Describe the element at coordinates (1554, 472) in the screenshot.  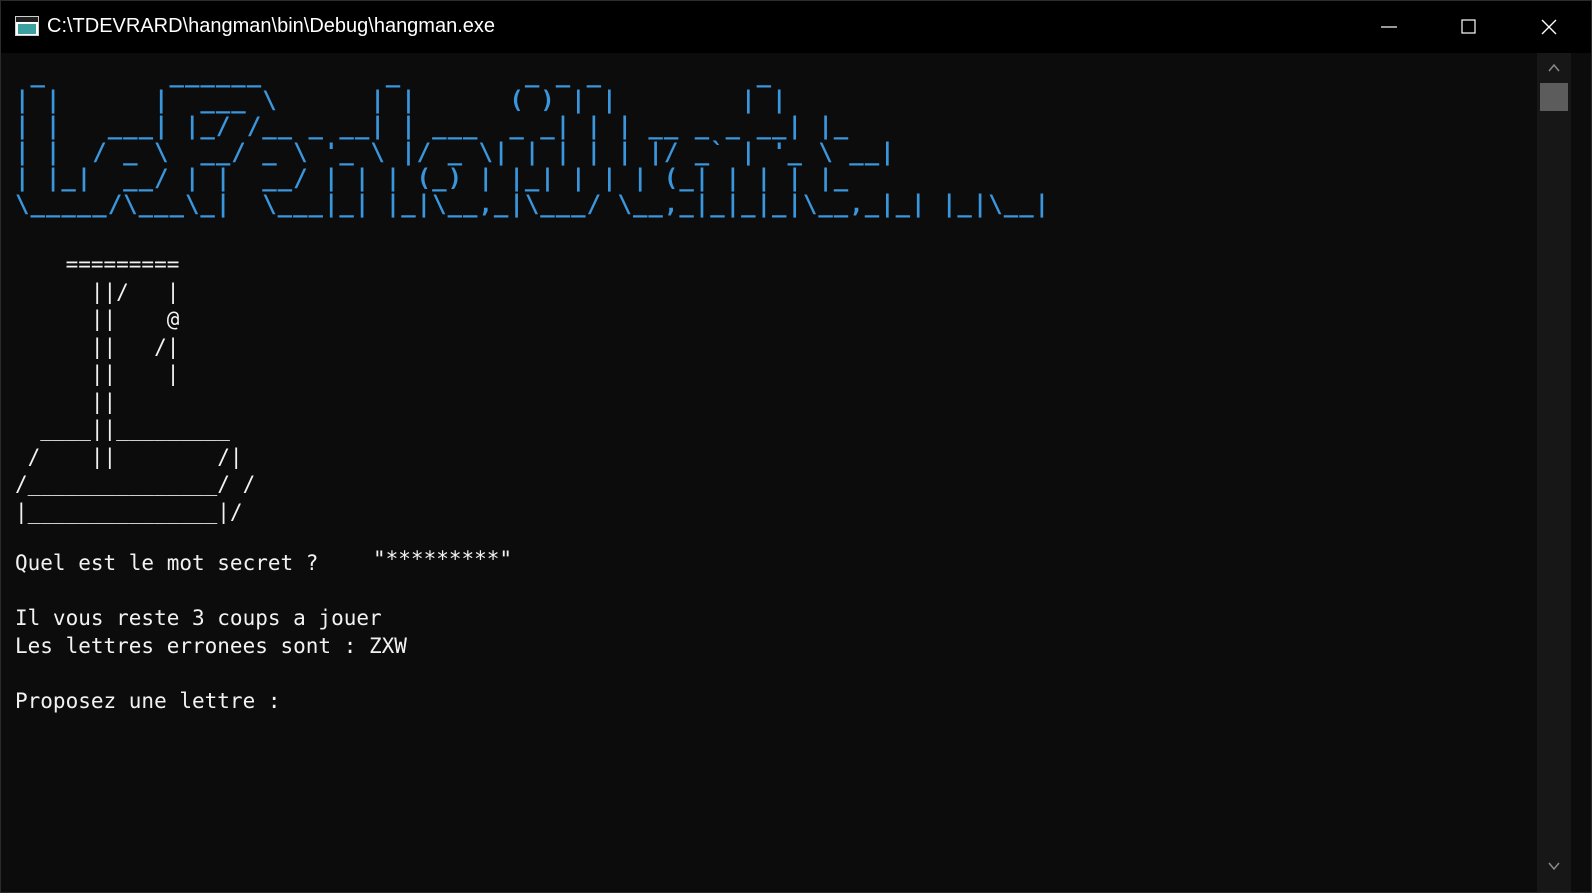
I see `vertical-scrollbar` at that location.